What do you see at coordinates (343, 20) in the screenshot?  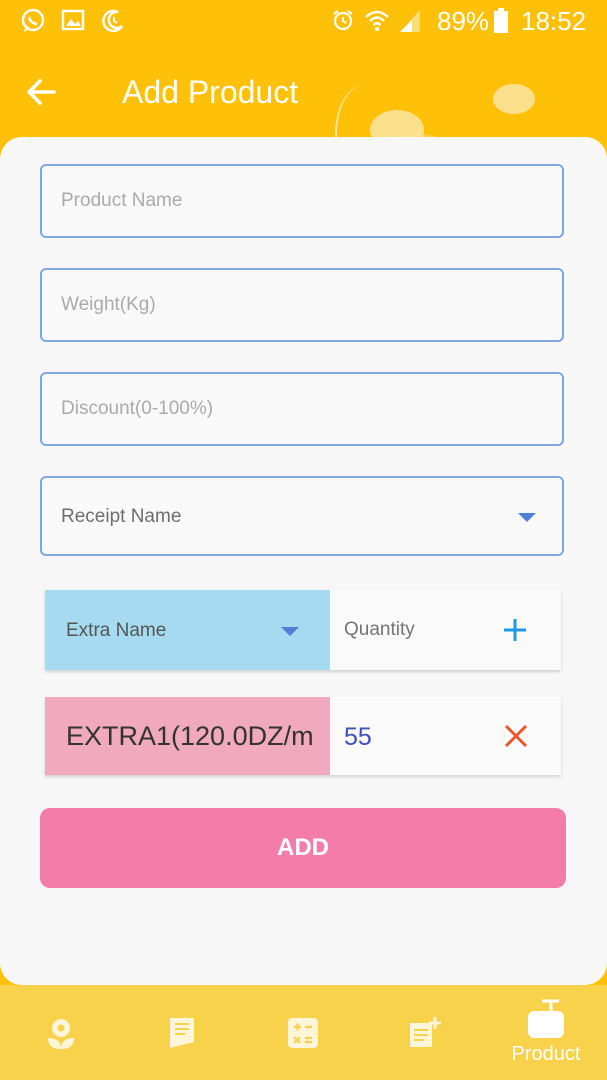 I see `alarm-icon` at bounding box center [343, 20].